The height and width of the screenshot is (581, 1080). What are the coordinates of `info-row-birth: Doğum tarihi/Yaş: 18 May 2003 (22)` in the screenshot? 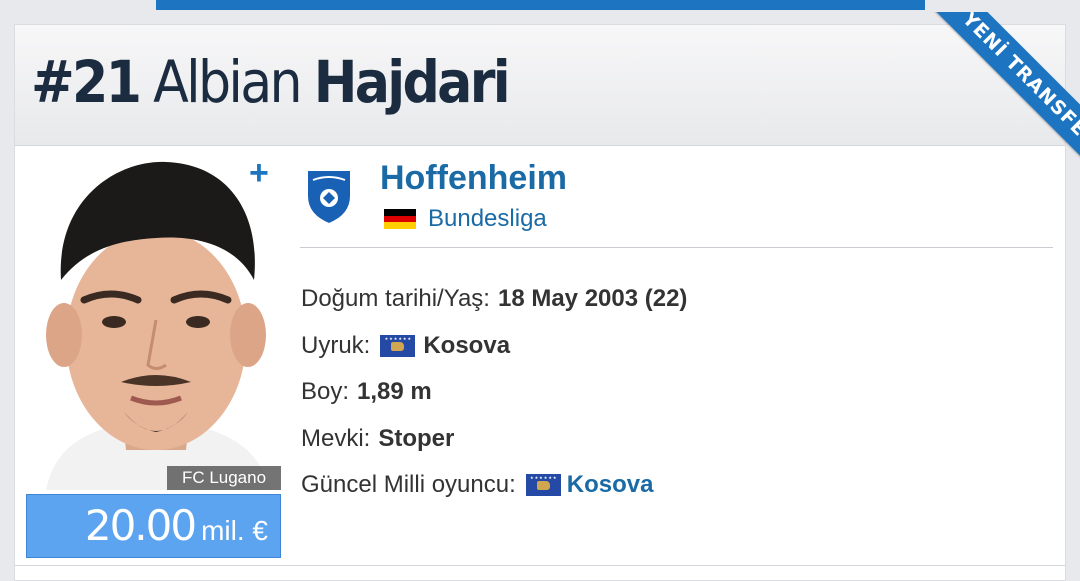 It's located at (494, 299).